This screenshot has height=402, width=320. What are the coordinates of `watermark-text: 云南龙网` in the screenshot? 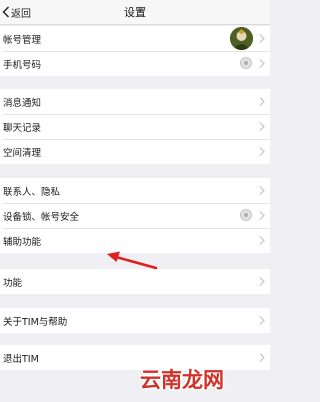 It's located at (182, 379).